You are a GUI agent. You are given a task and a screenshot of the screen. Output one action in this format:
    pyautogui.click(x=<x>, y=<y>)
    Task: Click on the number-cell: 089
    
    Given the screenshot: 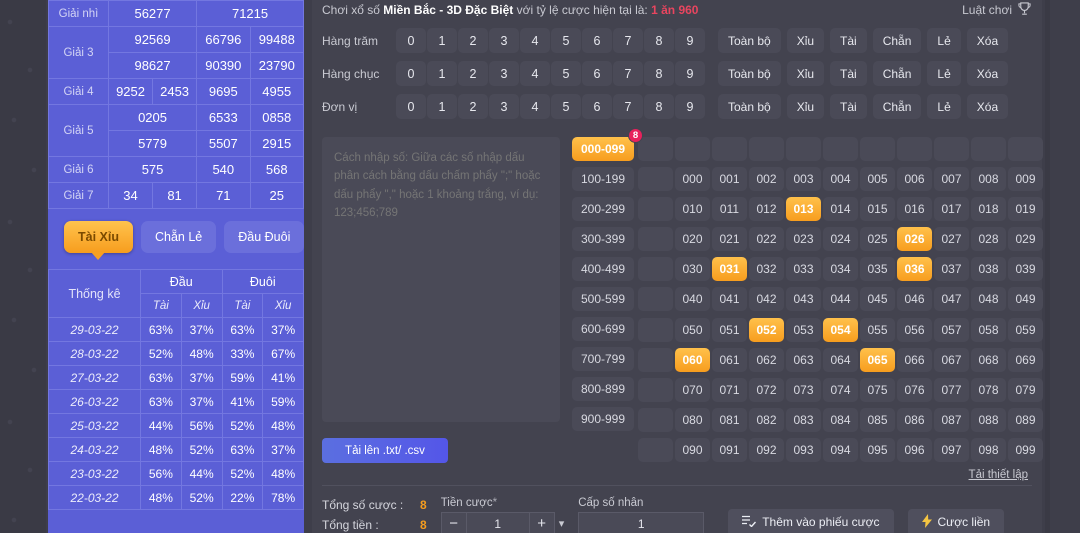 What is the action you would take?
    pyautogui.click(x=1025, y=419)
    